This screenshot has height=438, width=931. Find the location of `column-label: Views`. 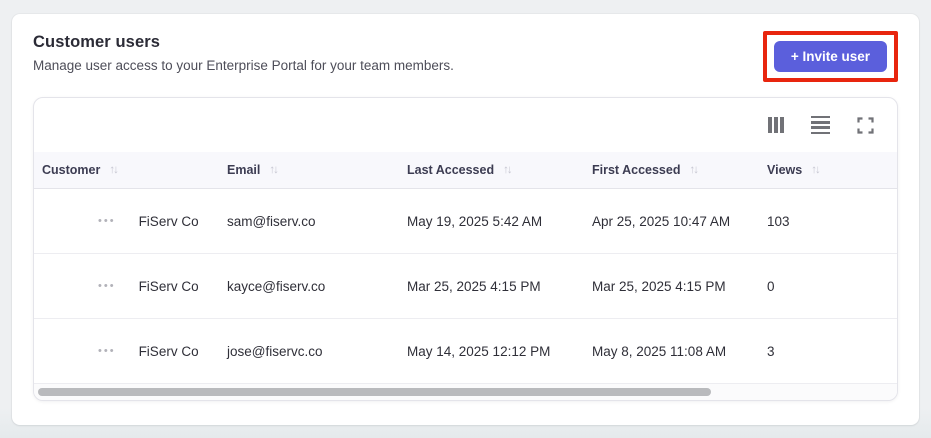

column-label: Views is located at coordinates (785, 170).